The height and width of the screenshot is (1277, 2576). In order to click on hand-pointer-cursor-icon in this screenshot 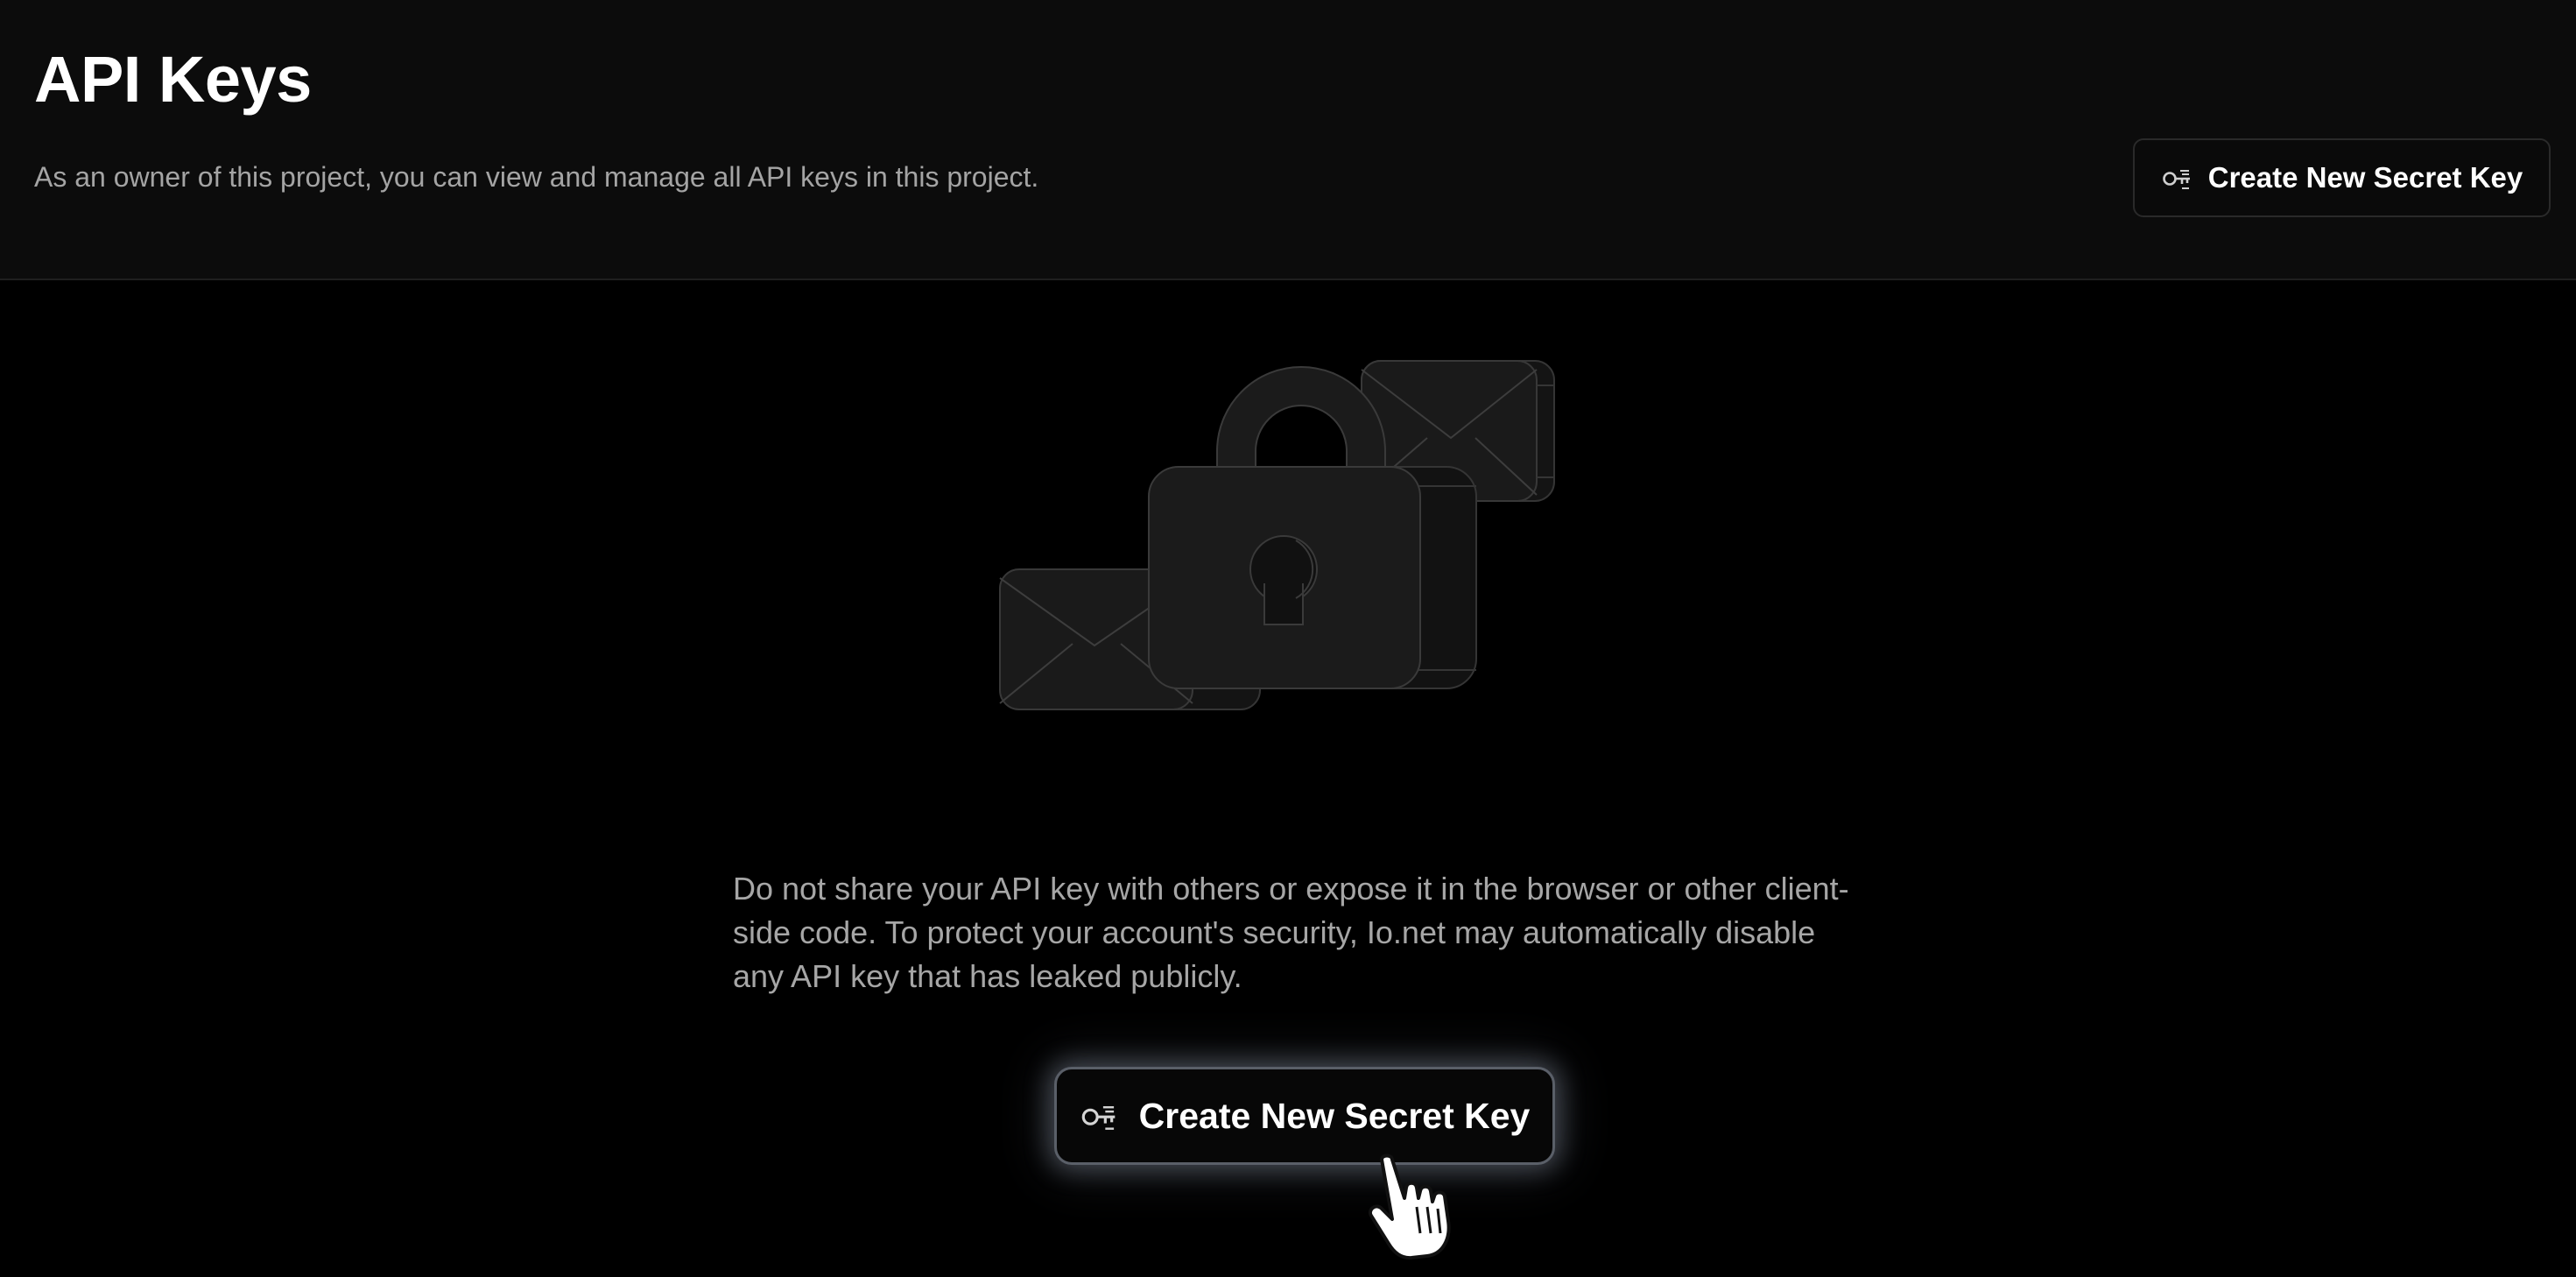, I will do `click(1410, 1207)`.